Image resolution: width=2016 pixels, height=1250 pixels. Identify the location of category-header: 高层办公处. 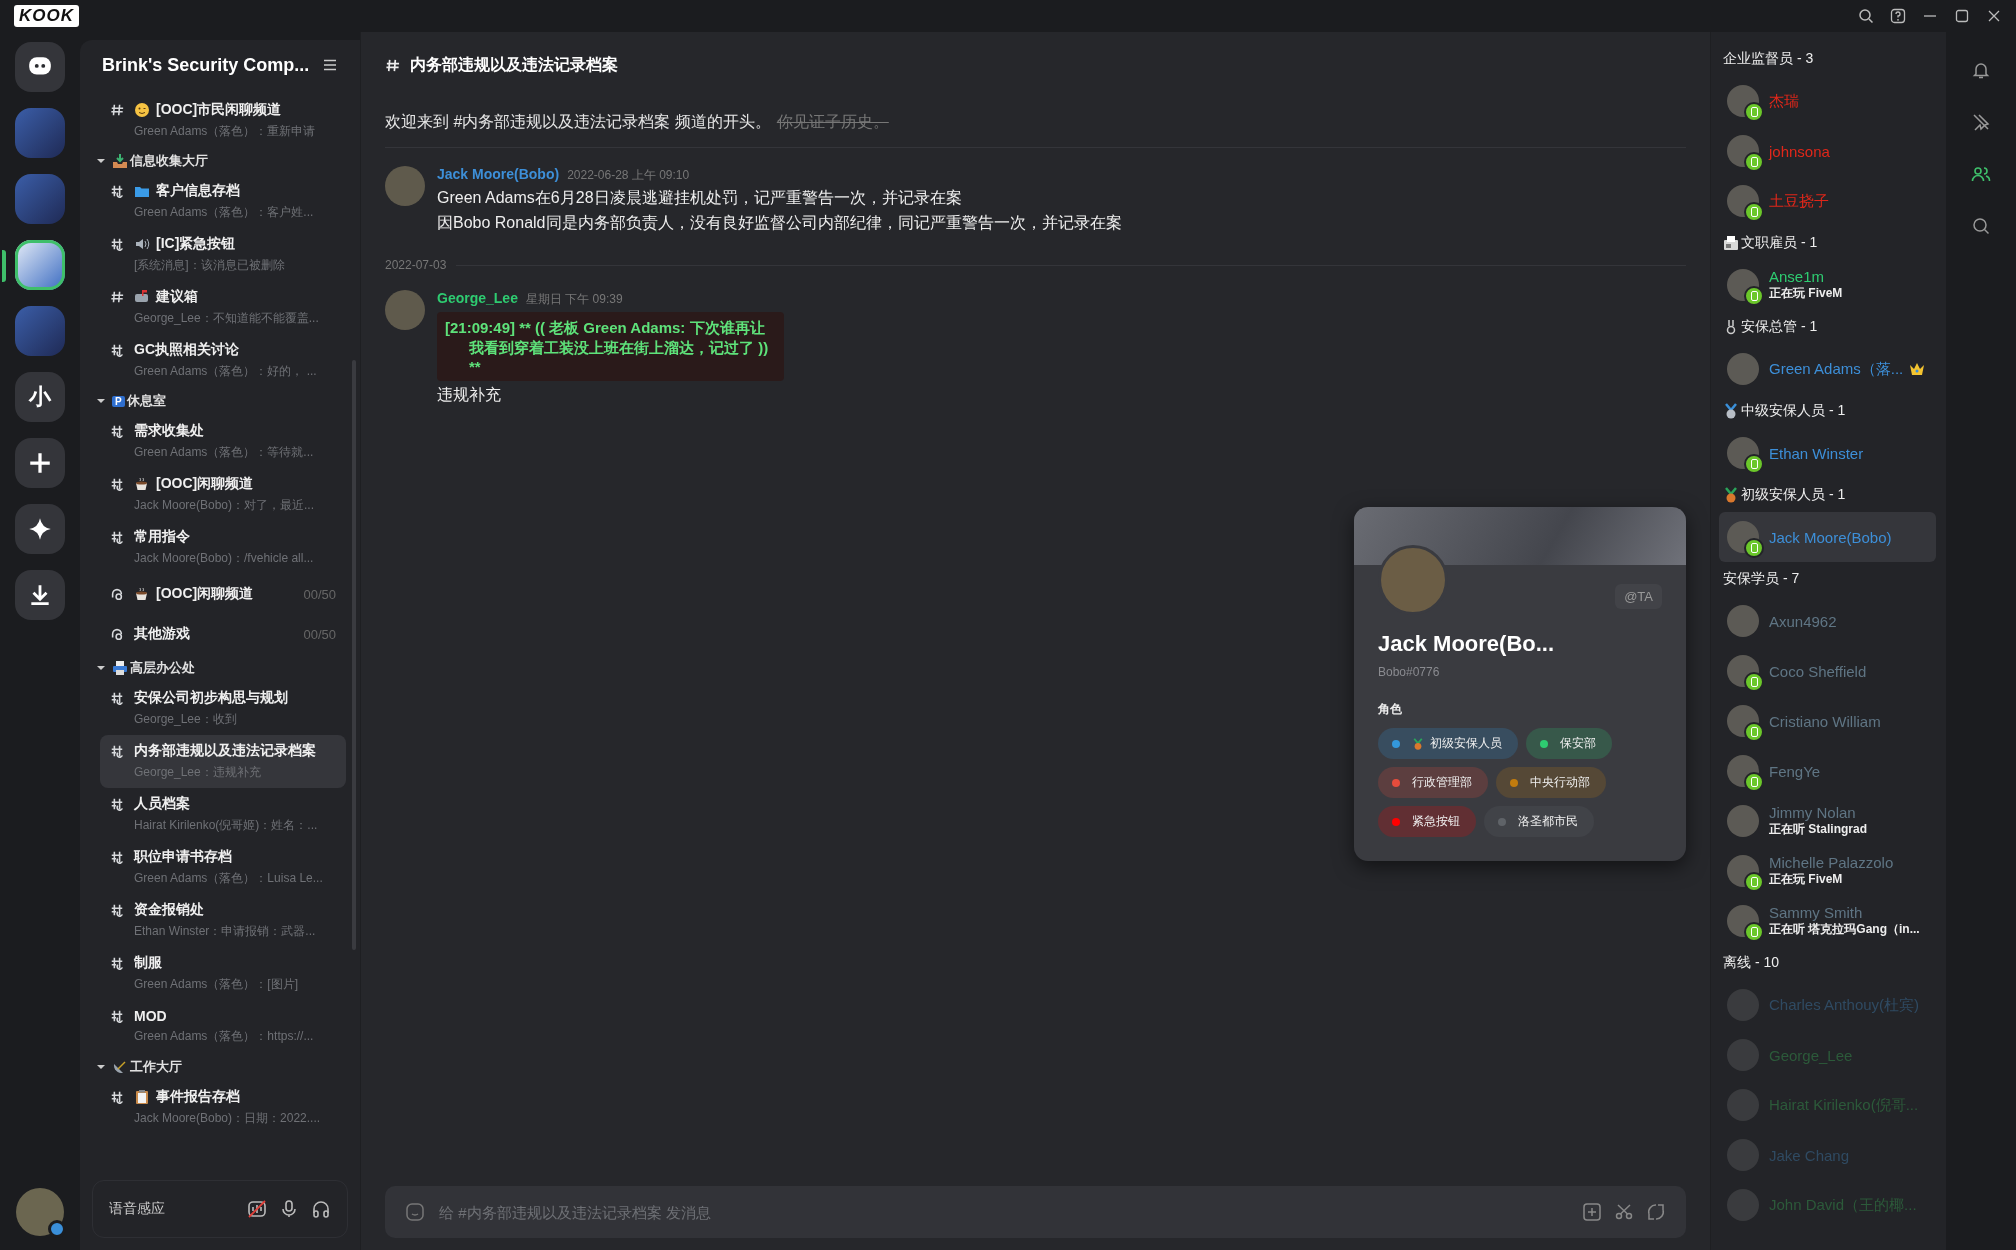
(221, 668).